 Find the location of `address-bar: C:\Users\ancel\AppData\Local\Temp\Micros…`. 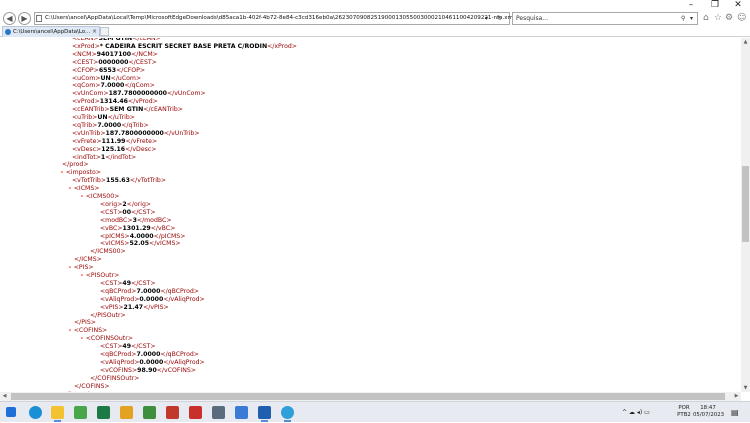

address-bar: C:\Users\ancel\AppData\Local\Temp\Micros… is located at coordinates (274, 18).